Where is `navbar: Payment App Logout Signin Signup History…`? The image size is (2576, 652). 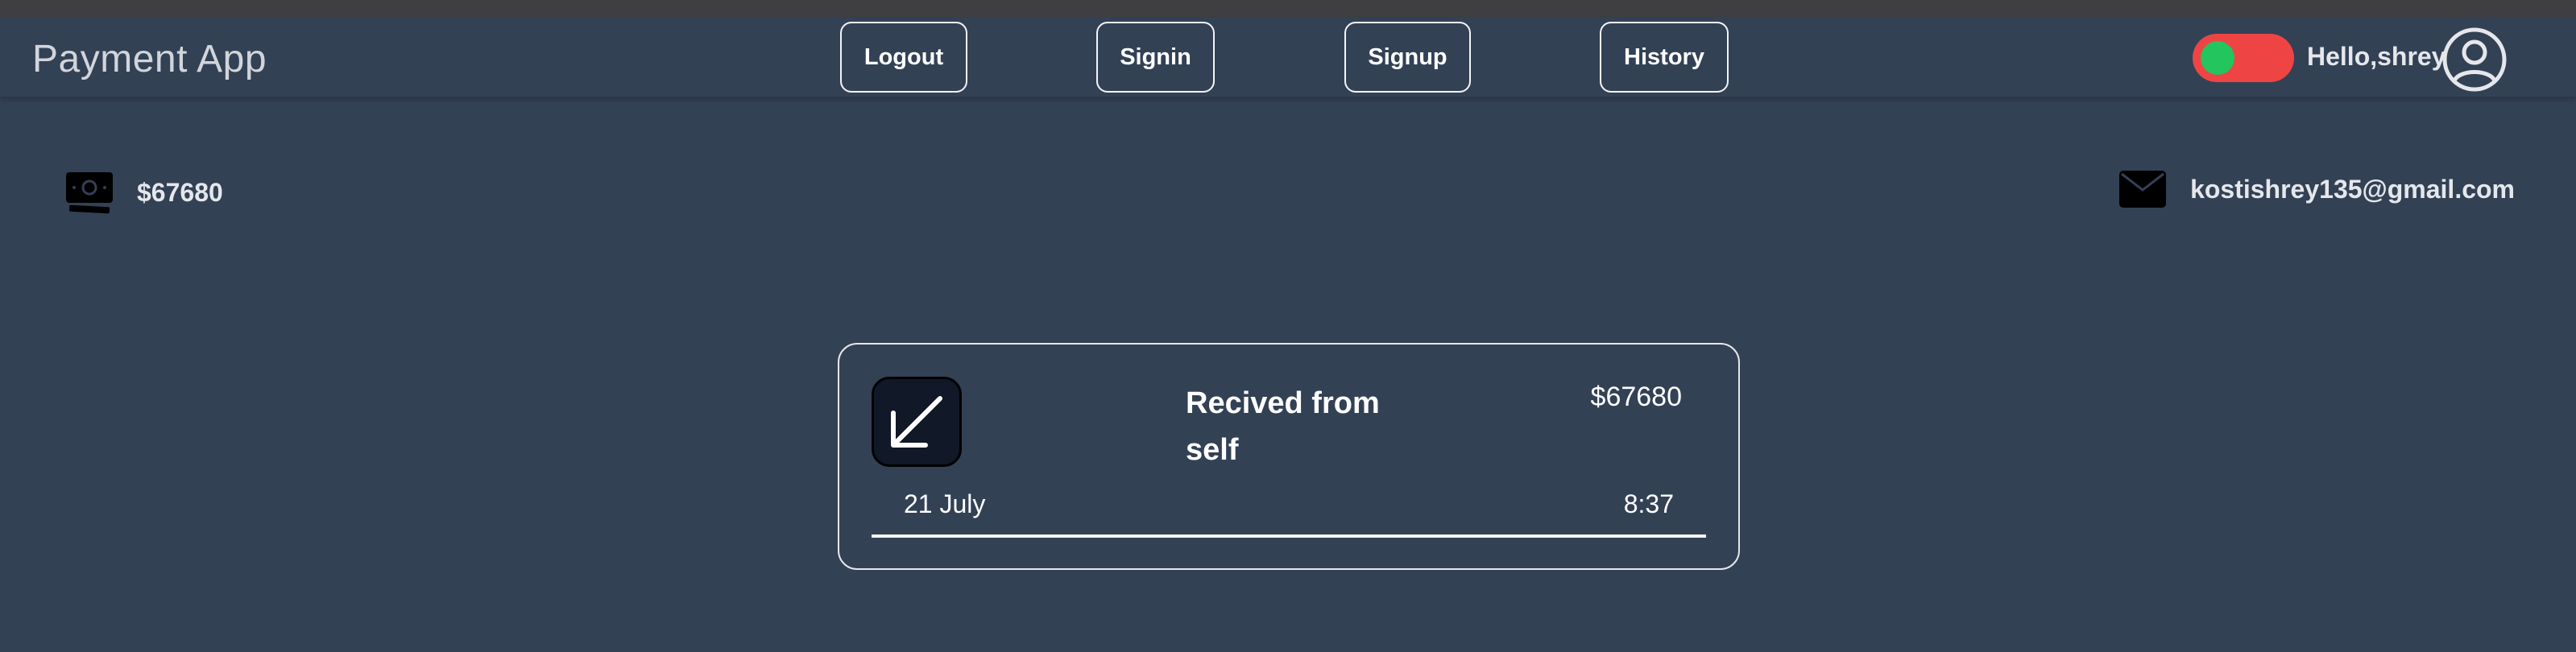 navbar: Payment App Logout Signin Signup History… is located at coordinates (1288, 57).